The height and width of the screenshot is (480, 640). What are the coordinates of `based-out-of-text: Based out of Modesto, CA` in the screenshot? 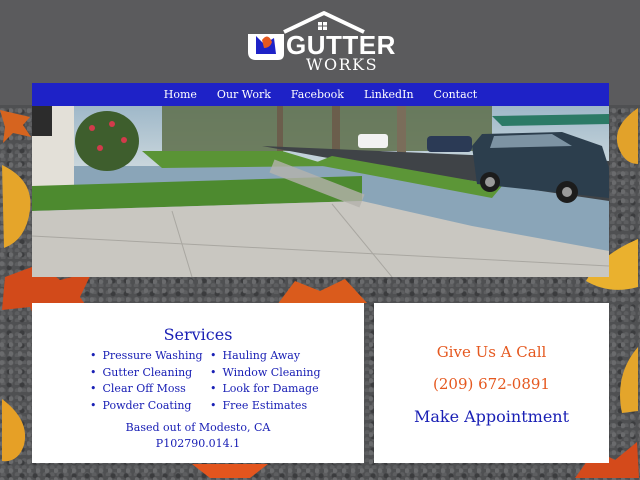 It's located at (198, 427).